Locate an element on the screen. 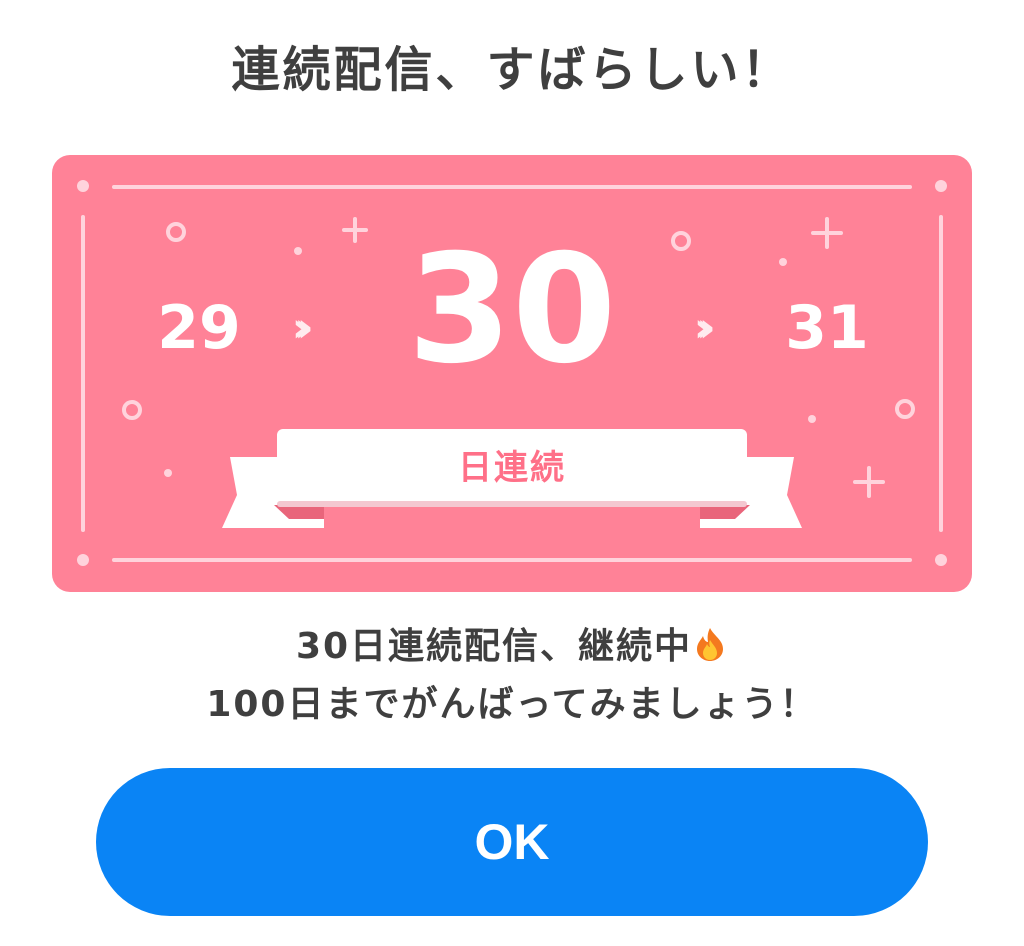  ribbon-label: 日連続 is located at coordinates (512, 468).